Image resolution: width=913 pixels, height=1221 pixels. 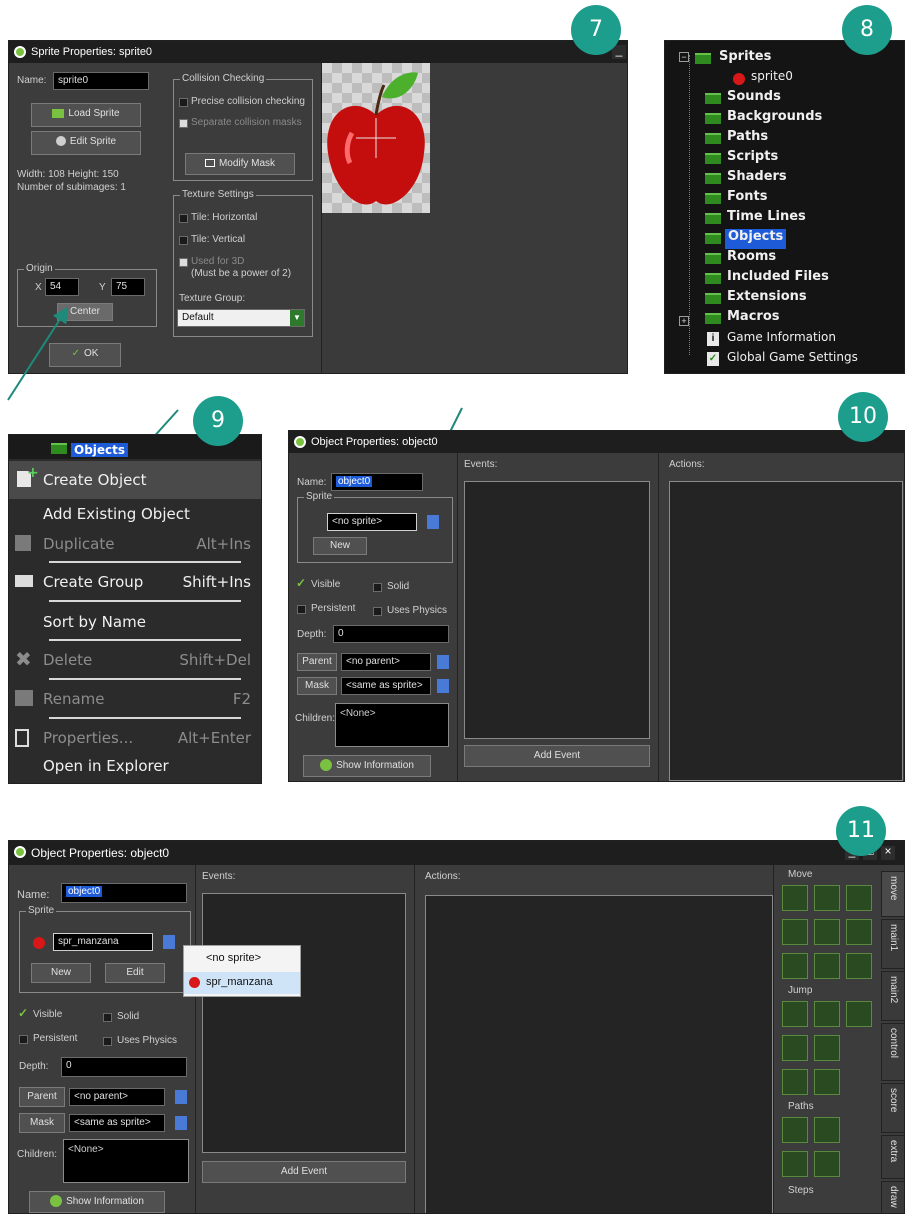 I want to click on speed-vertical-button, so click(x=827, y=932).